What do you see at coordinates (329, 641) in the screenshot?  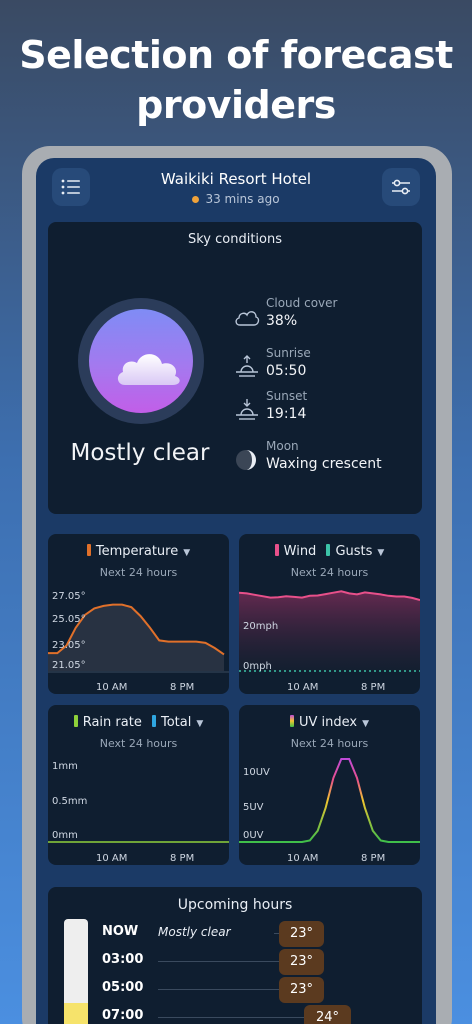 I see `wind-chart: 20mph 0mph 10 AM 8 PM` at bounding box center [329, 641].